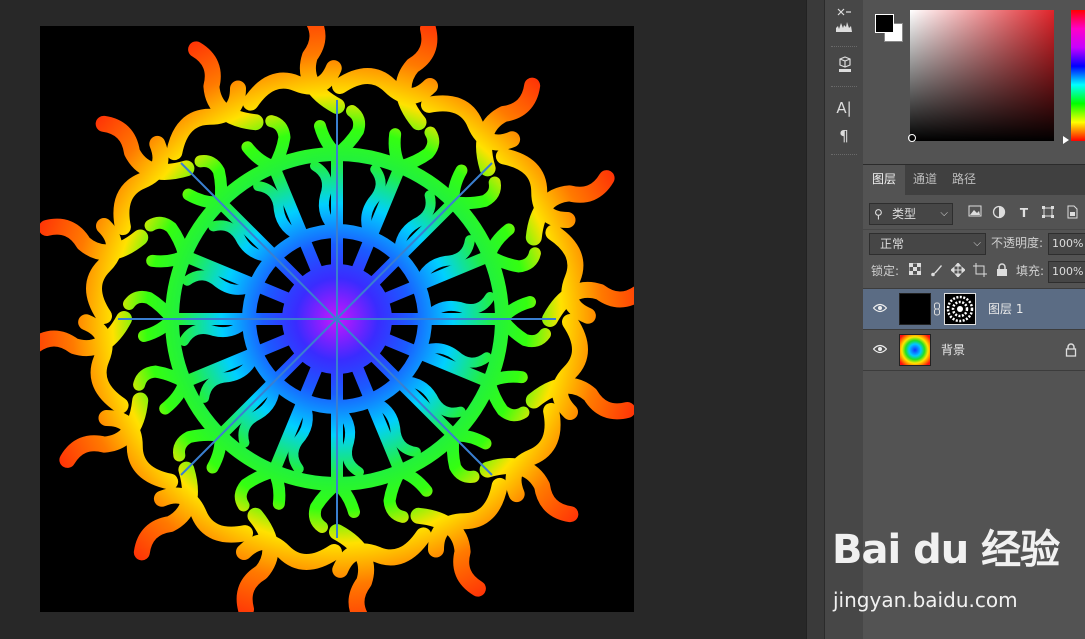 The width and height of the screenshot is (1085, 639). Describe the element at coordinates (1071, 350) in the screenshot. I see `lock-icon` at that location.